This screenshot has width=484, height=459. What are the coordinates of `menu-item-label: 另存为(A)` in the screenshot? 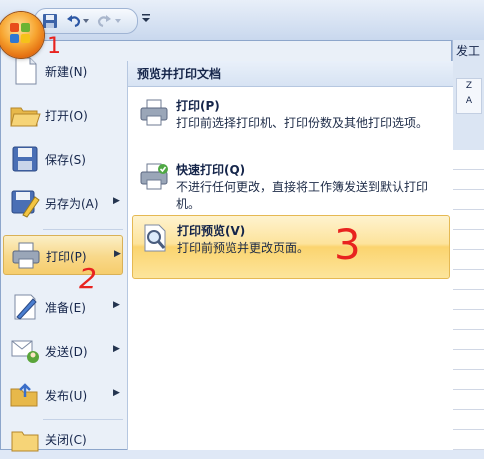 It's located at (72, 204).